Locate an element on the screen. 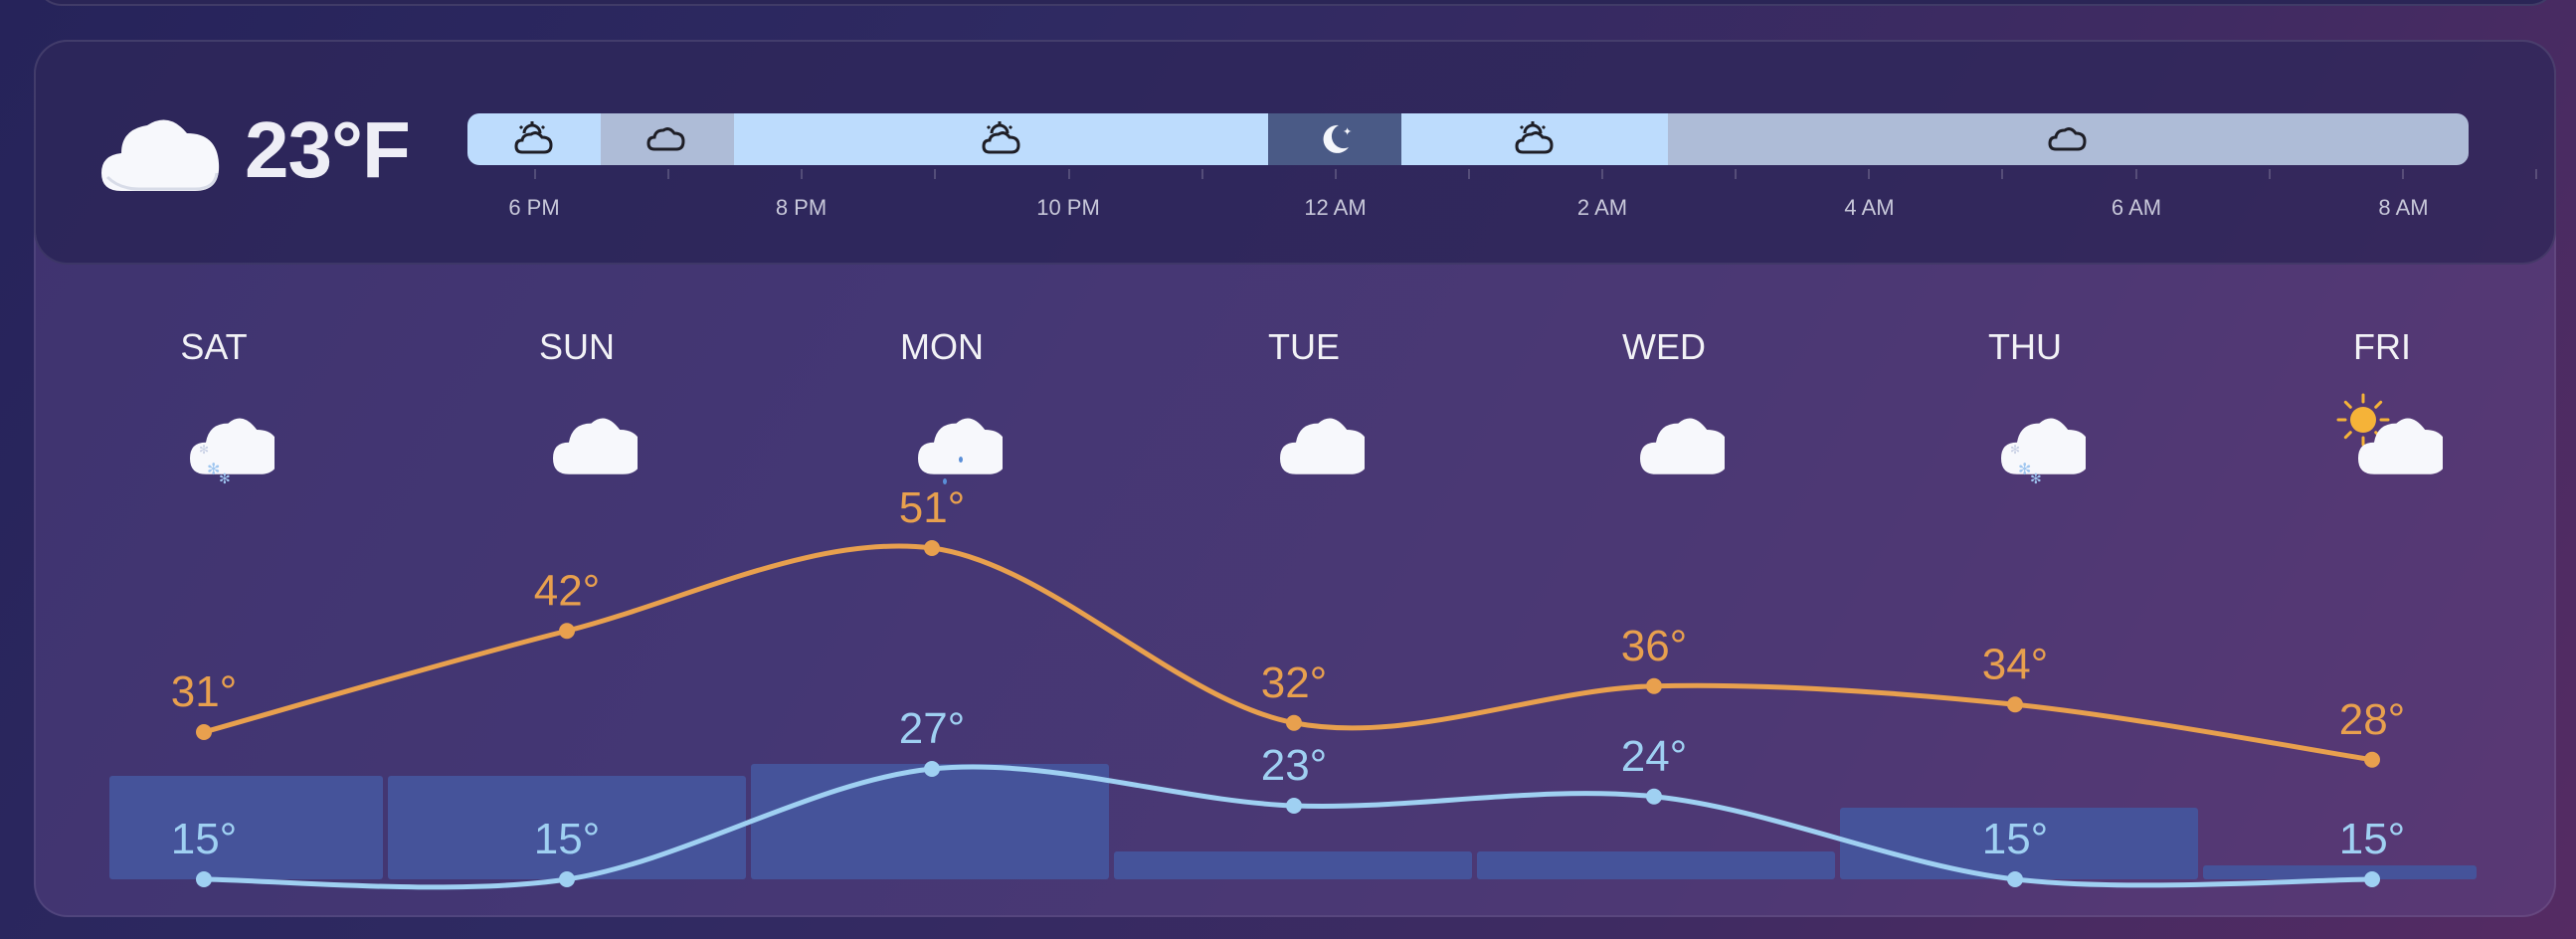  temperature-label: 23° is located at coordinates (1294, 765).